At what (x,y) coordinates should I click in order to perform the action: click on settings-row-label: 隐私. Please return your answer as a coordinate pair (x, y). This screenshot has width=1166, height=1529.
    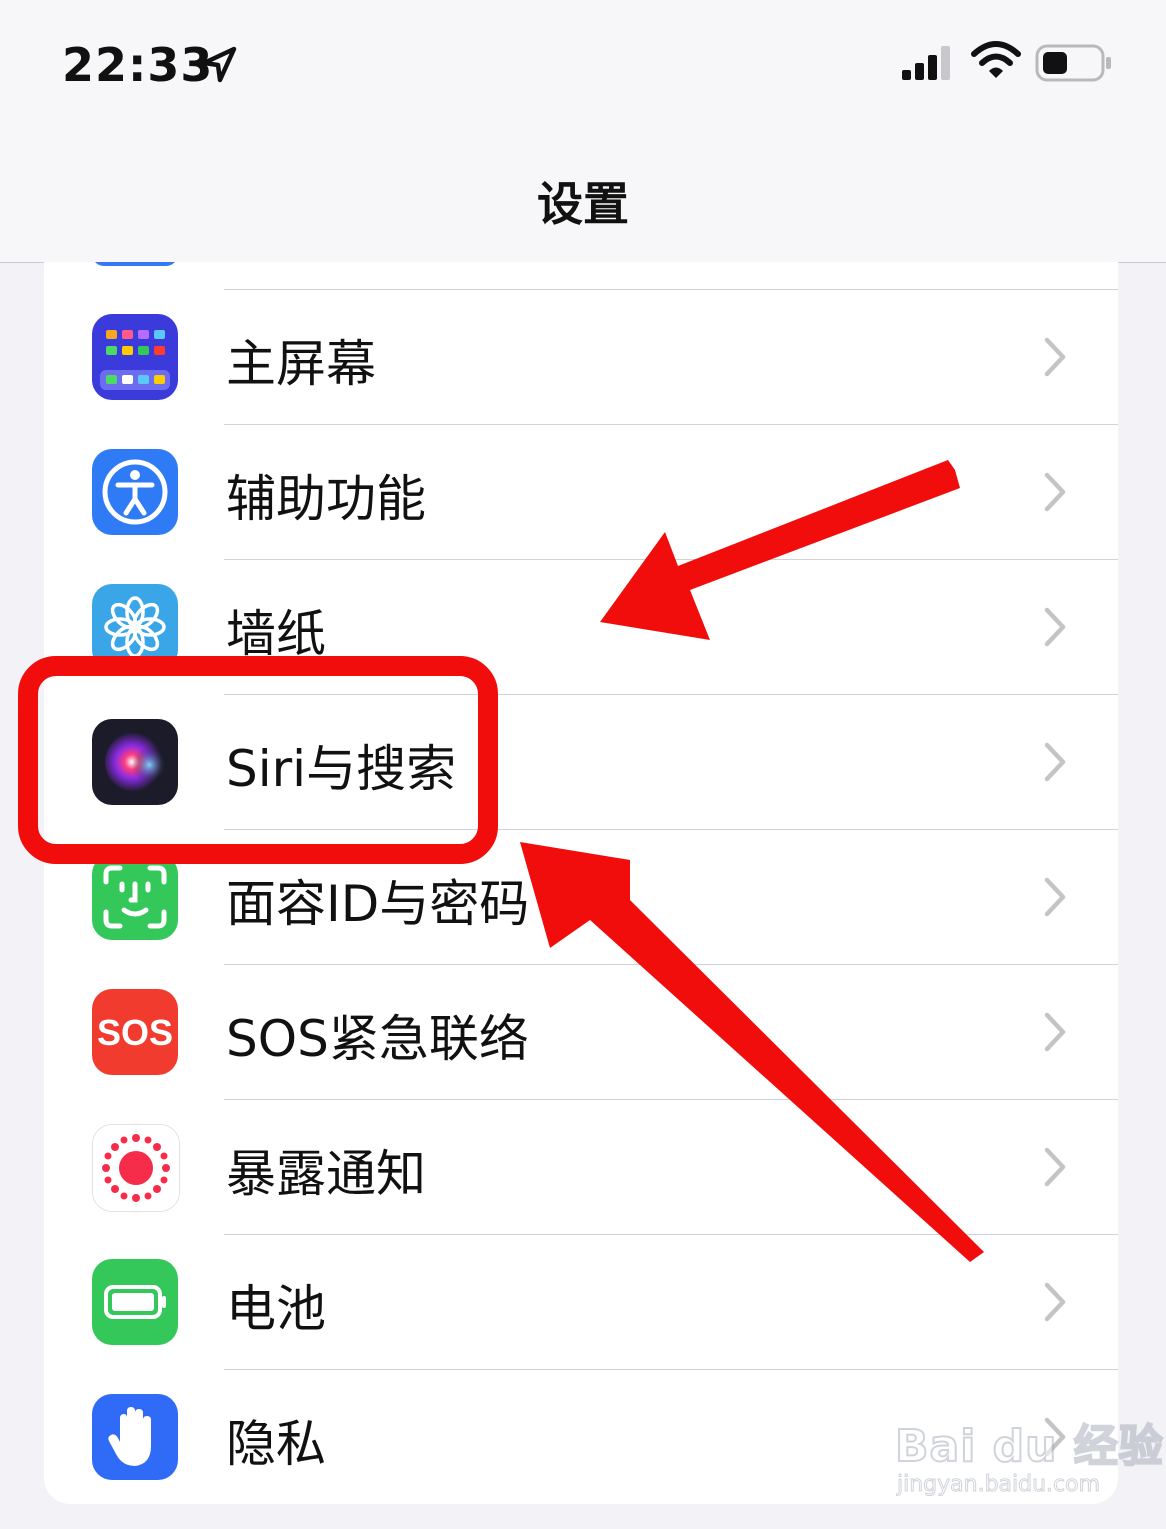
    Looking at the image, I should click on (276, 1444).